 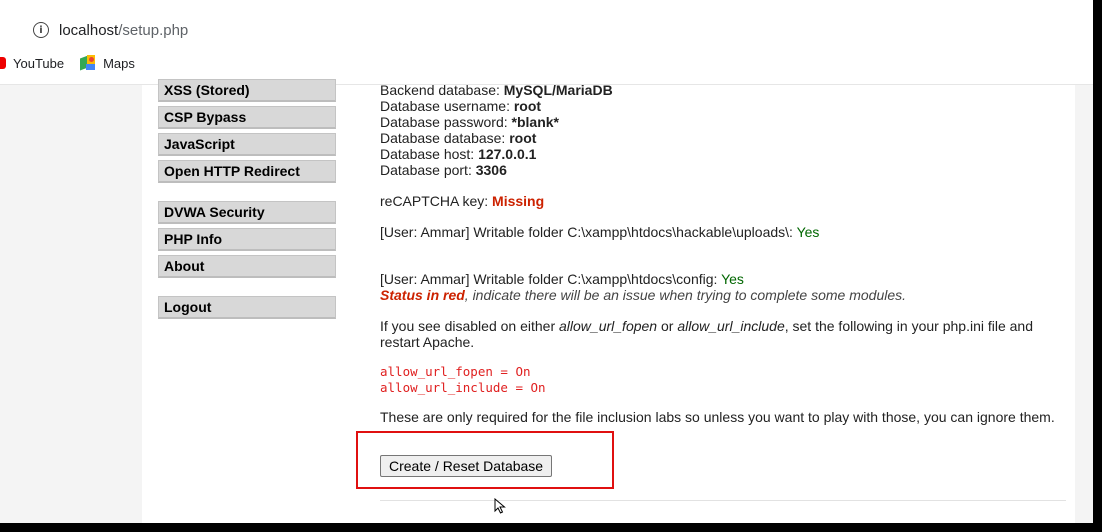 What do you see at coordinates (725, 90) in the screenshot?
I see `backend-line: Backend database: MySQL/MariaDB` at bounding box center [725, 90].